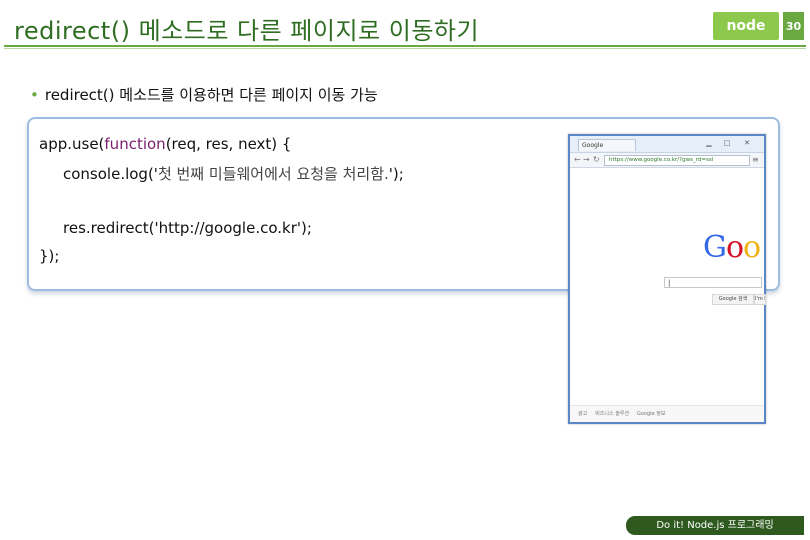  What do you see at coordinates (582, 414) in the screenshot?
I see `footer-link-ads: 광고` at bounding box center [582, 414].